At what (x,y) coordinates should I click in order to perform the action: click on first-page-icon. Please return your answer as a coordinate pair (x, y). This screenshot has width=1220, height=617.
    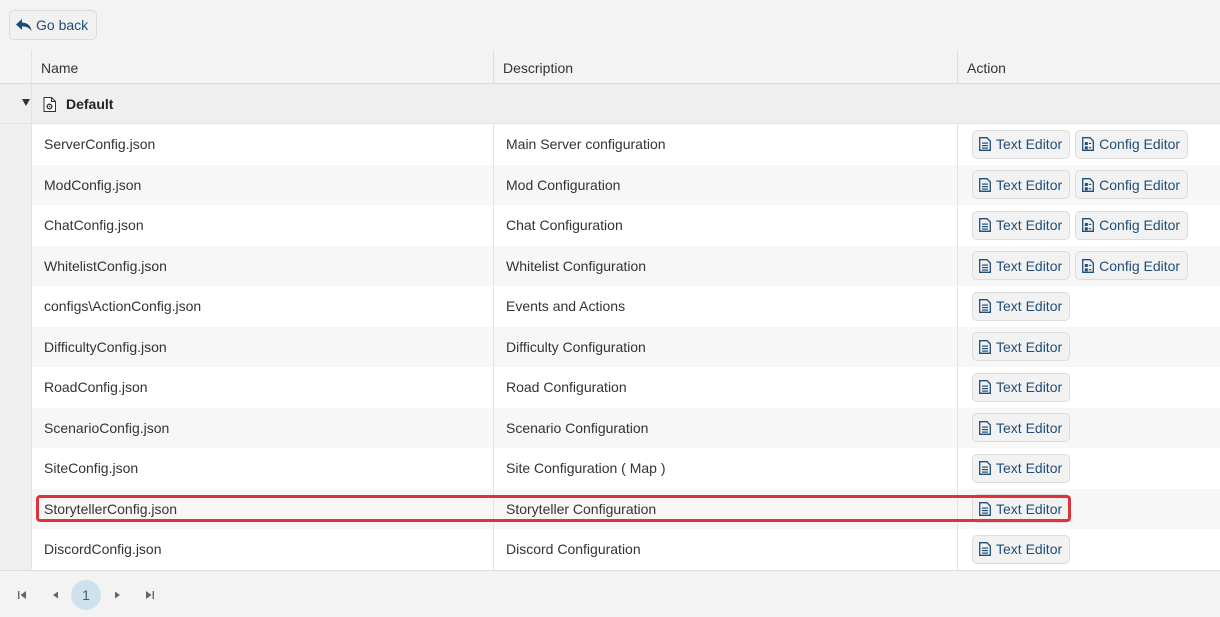
    Looking at the image, I should click on (22, 594).